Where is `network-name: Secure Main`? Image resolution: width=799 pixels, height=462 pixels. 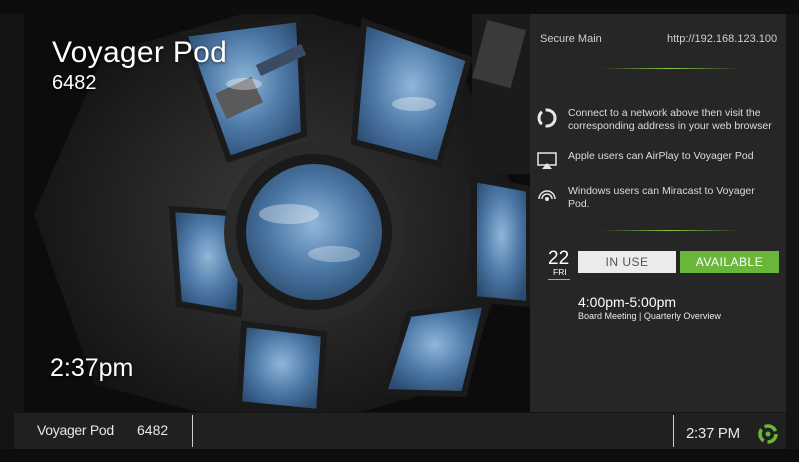 network-name: Secure Main is located at coordinates (571, 39).